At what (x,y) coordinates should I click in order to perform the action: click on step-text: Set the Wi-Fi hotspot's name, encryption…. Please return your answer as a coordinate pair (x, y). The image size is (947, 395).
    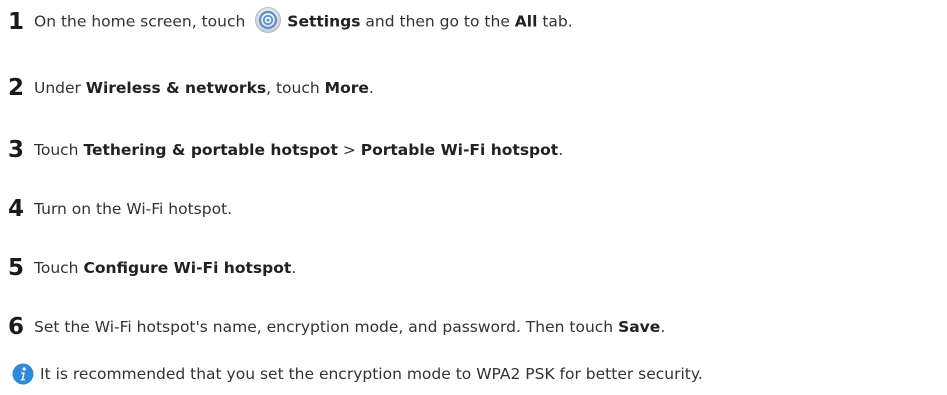
    Looking at the image, I should click on (349, 327).